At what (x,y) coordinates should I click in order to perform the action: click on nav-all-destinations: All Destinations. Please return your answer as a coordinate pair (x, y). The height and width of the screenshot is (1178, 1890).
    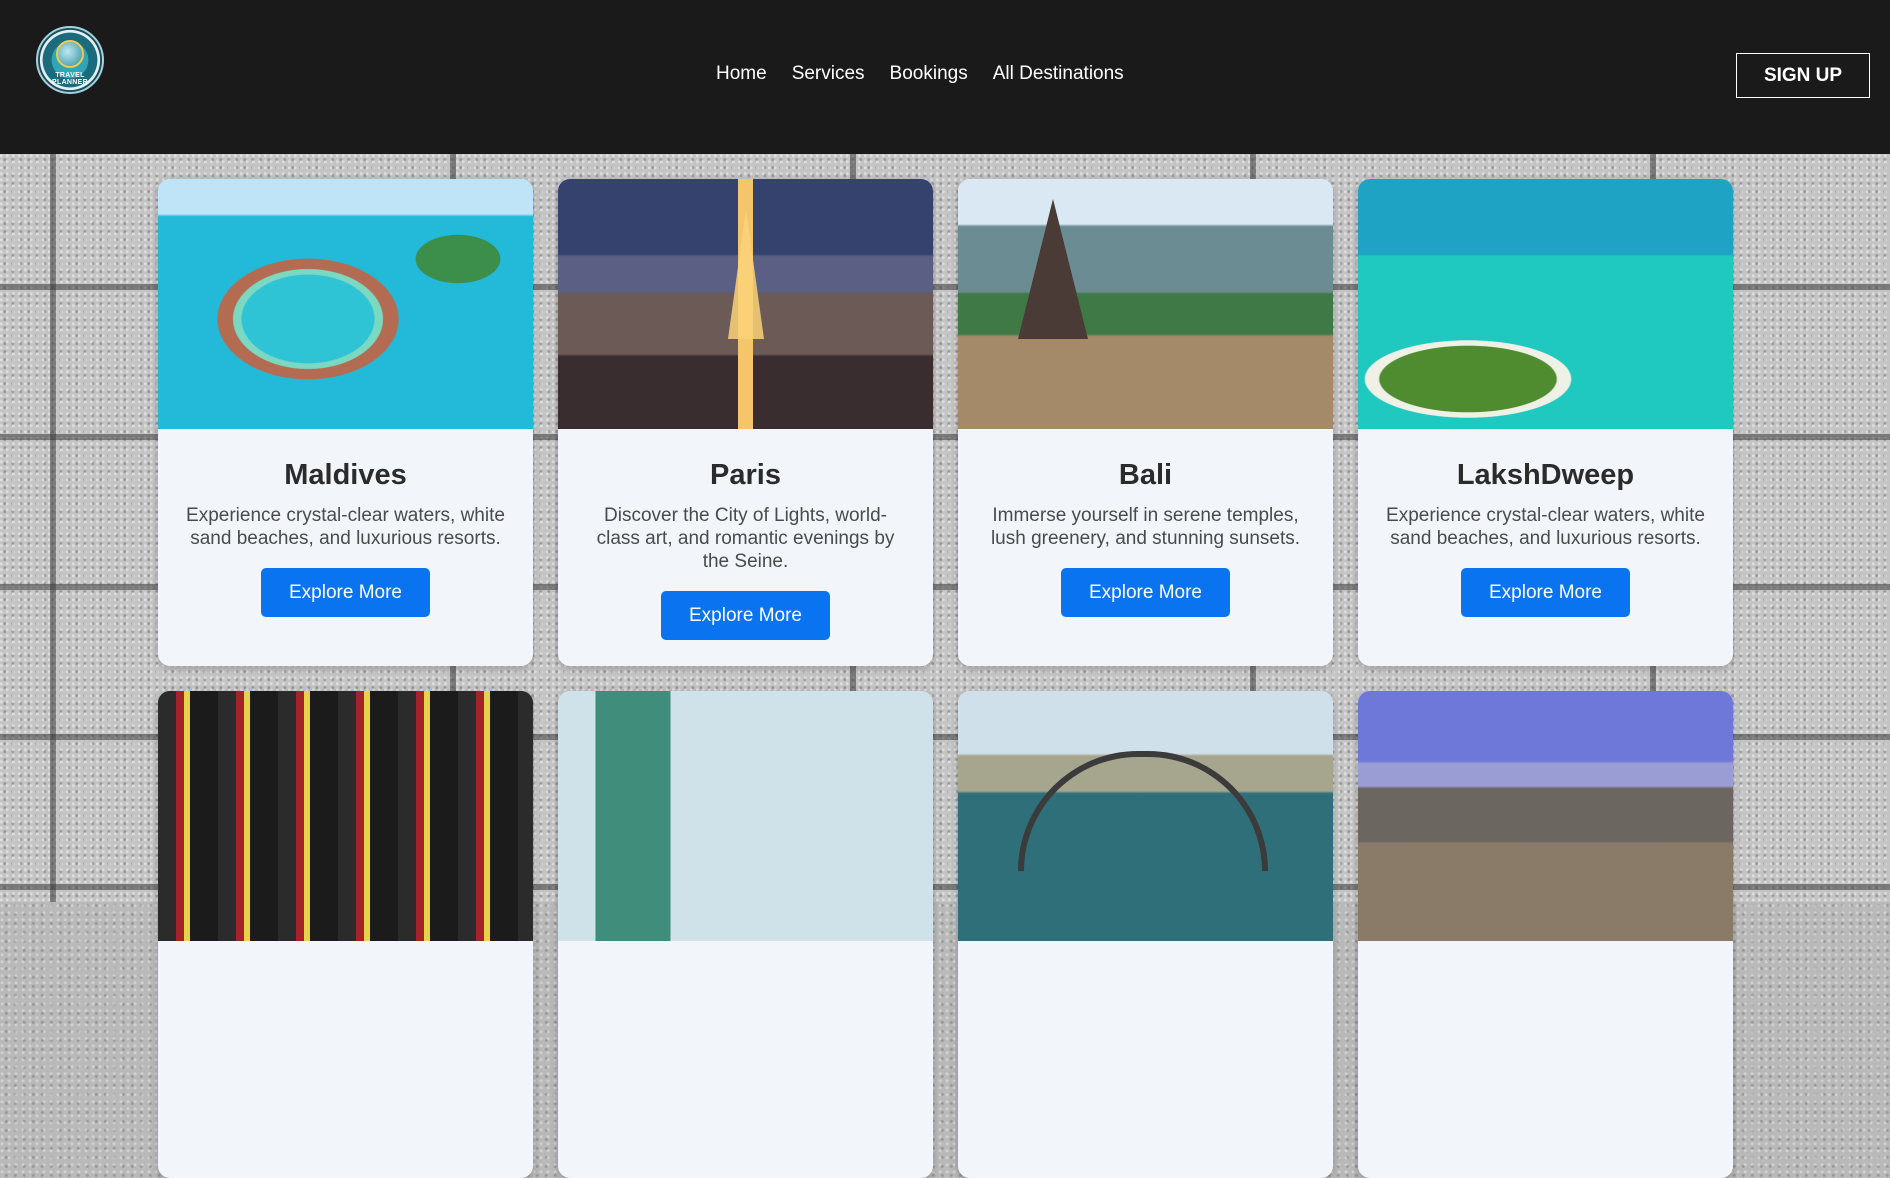
    Looking at the image, I should click on (1058, 74).